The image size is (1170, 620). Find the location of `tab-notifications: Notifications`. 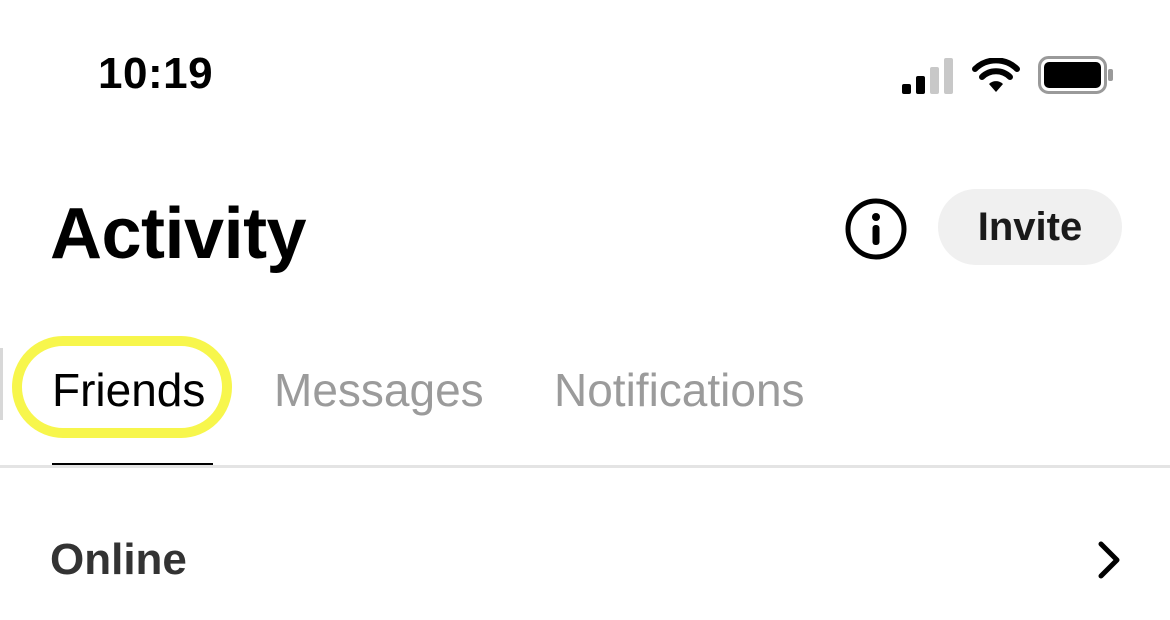

tab-notifications: Notifications is located at coordinates (679, 390).